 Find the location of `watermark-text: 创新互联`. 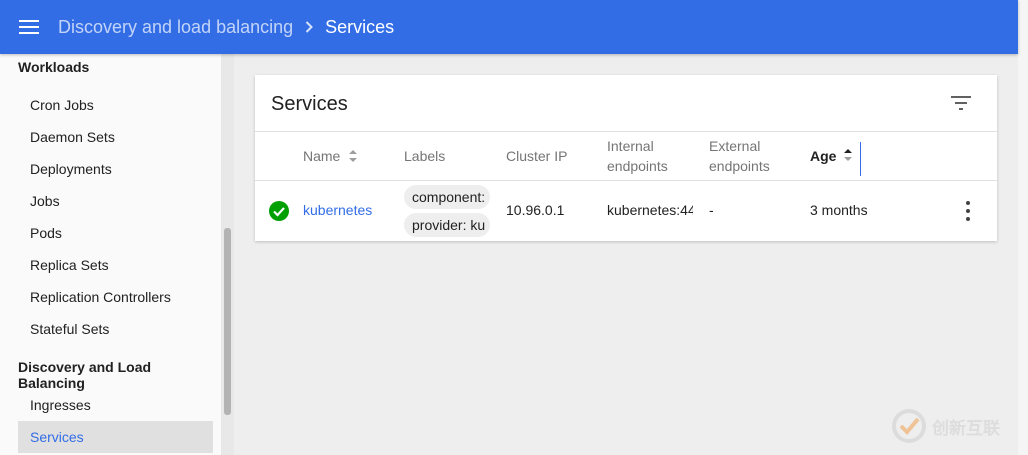

watermark-text: 创新互联 is located at coordinates (966, 428).